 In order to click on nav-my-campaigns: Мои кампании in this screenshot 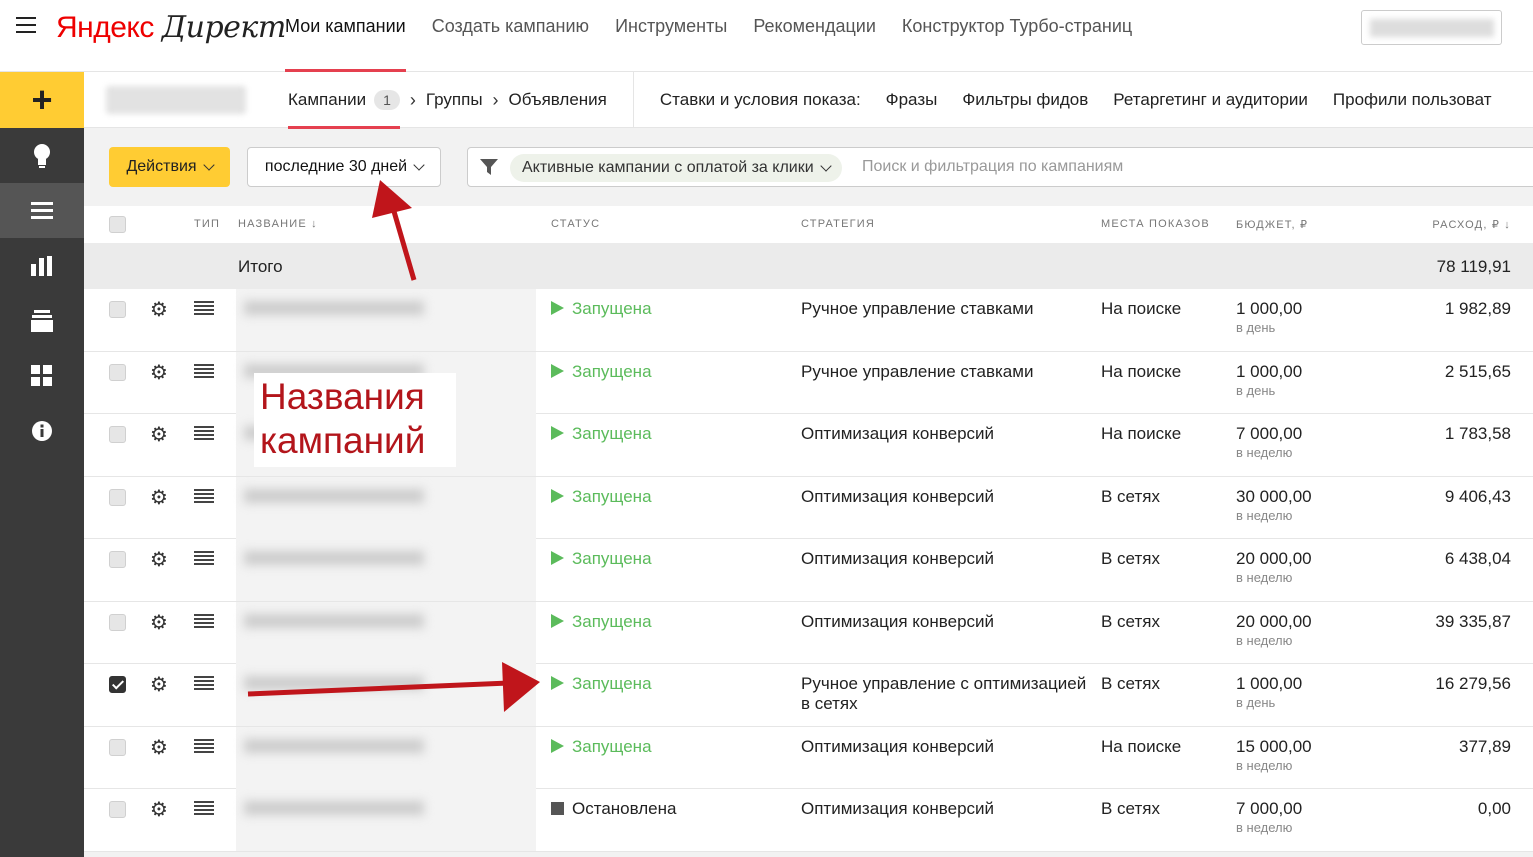, I will do `click(345, 36)`.